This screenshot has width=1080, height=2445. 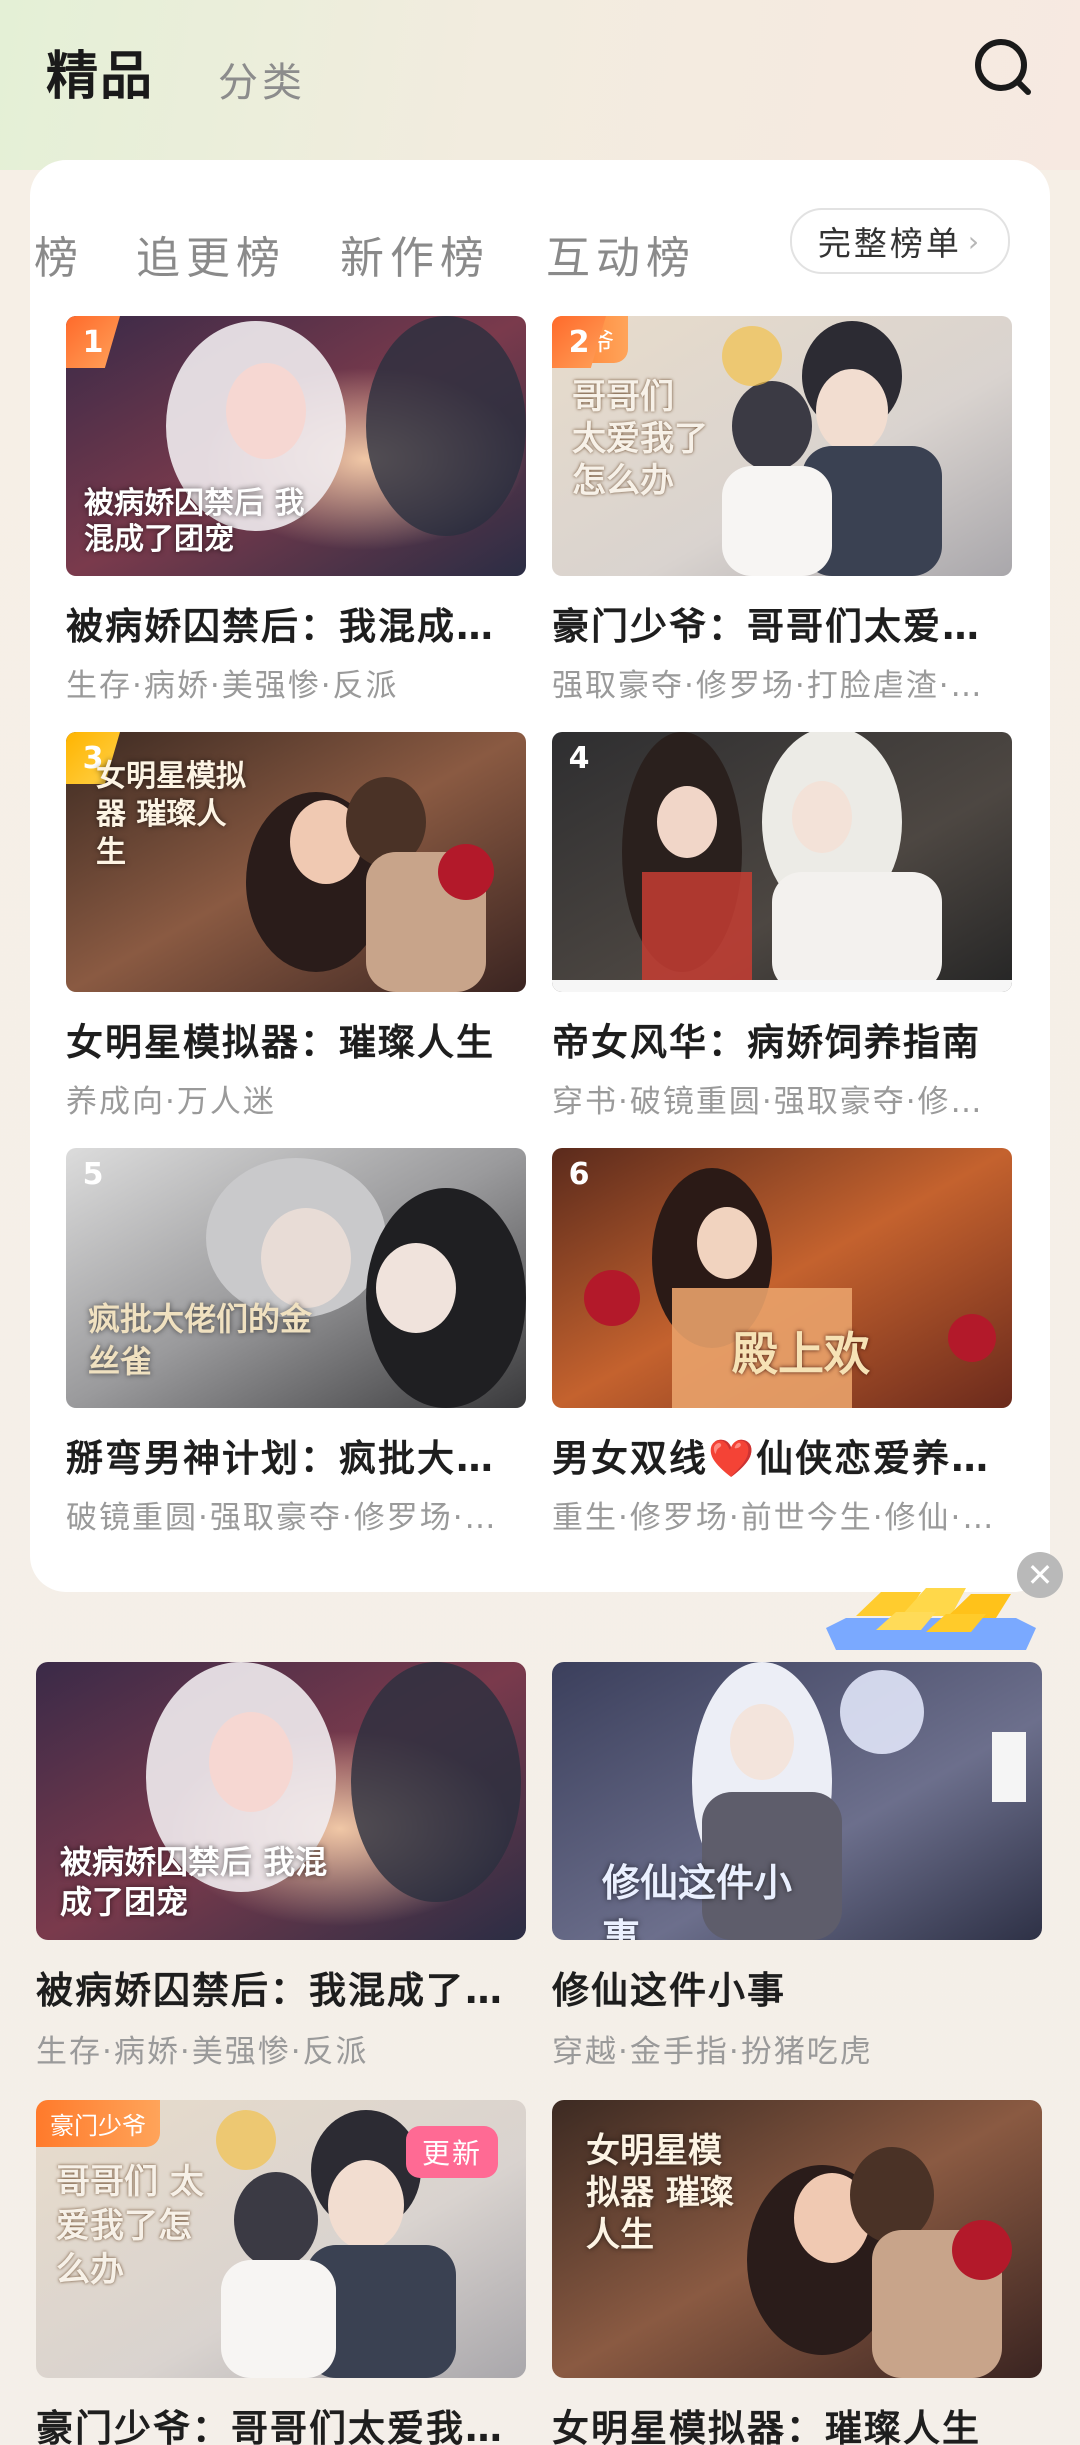 What do you see at coordinates (100, 71) in the screenshot?
I see `tab-featured: 精品` at bounding box center [100, 71].